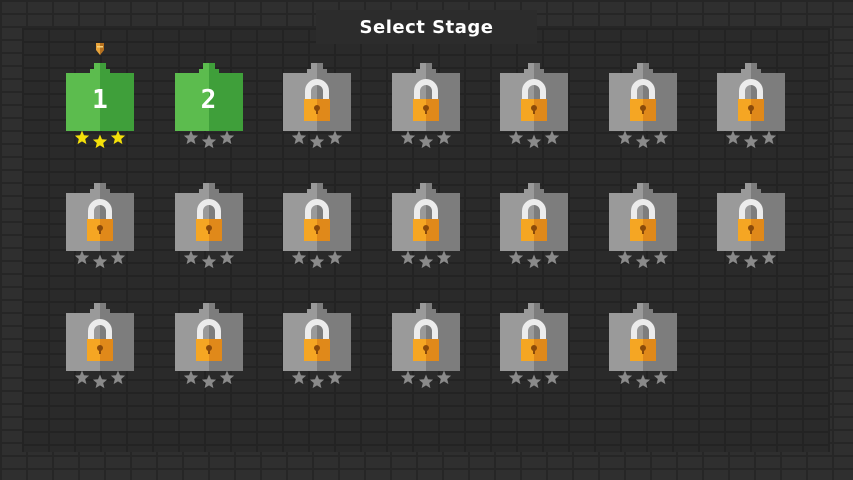  Describe the element at coordinates (100, 49) in the screenshot. I see `shield-marker-icon` at that location.